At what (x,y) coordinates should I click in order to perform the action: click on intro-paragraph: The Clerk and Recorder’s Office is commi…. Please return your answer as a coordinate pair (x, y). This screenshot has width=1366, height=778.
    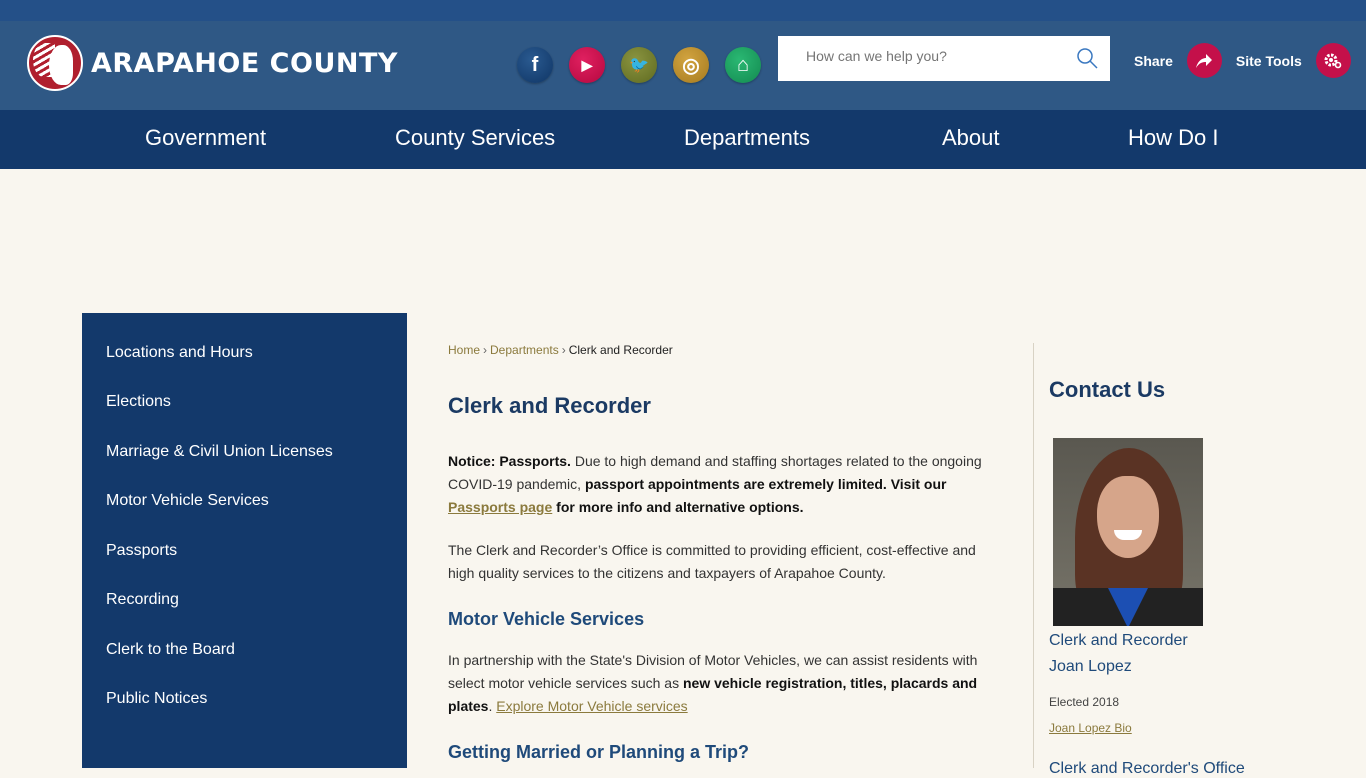
    Looking at the image, I should click on (712, 561).